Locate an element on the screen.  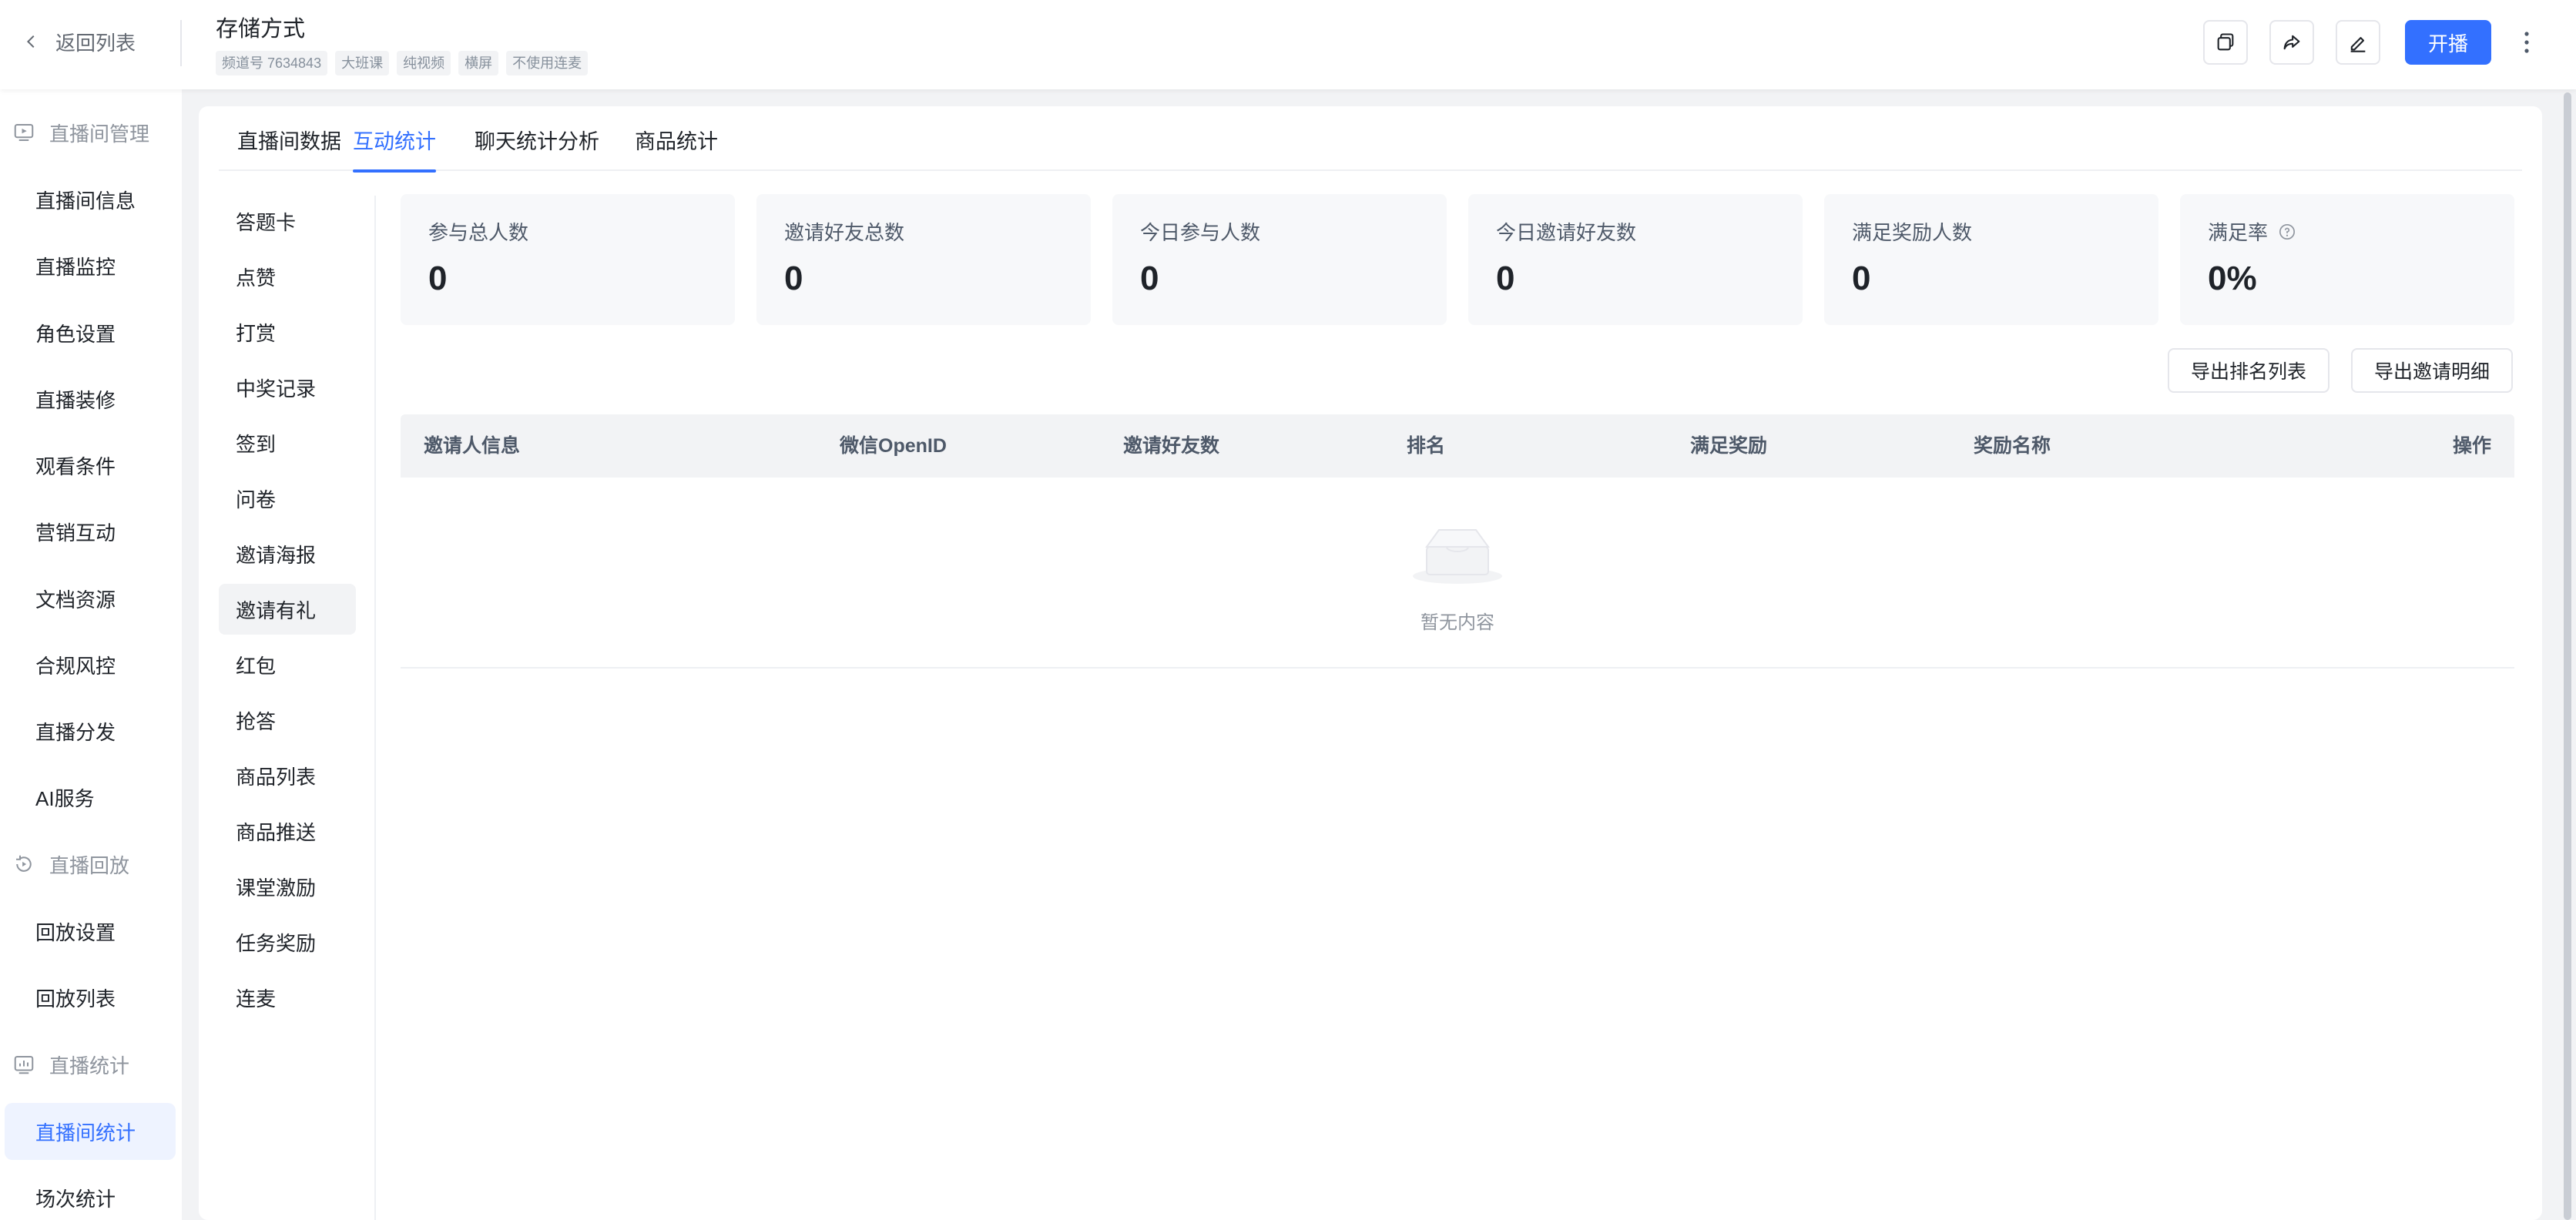
sub-item-questionnaire: 问卷 is located at coordinates (287, 498).